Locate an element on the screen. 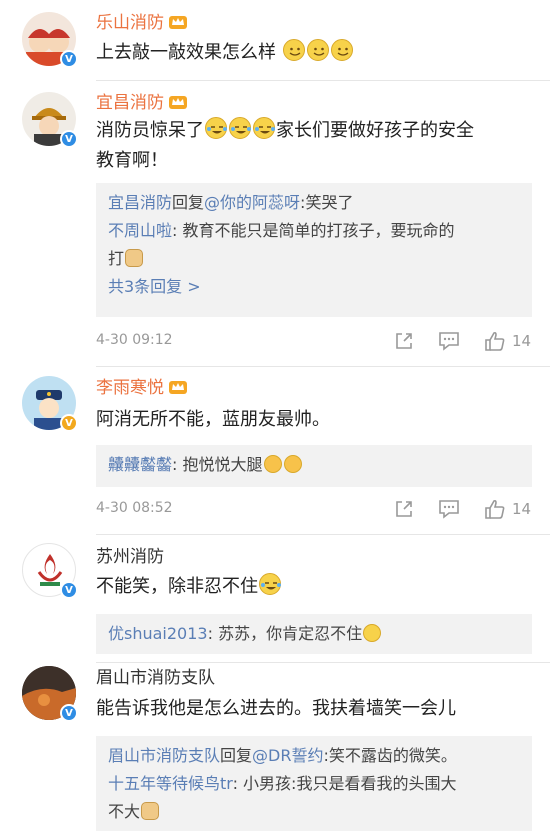 The height and width of the screenshot is (831, 550). comment-text: 阿消无所不能，蓝朋友最帅。 is located at coordinates (313, 420).